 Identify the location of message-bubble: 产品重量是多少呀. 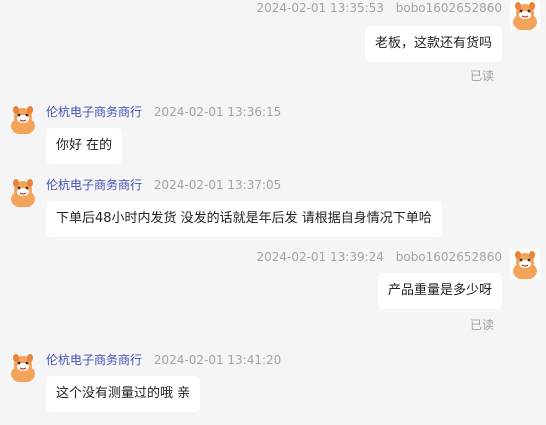
(439, 291).